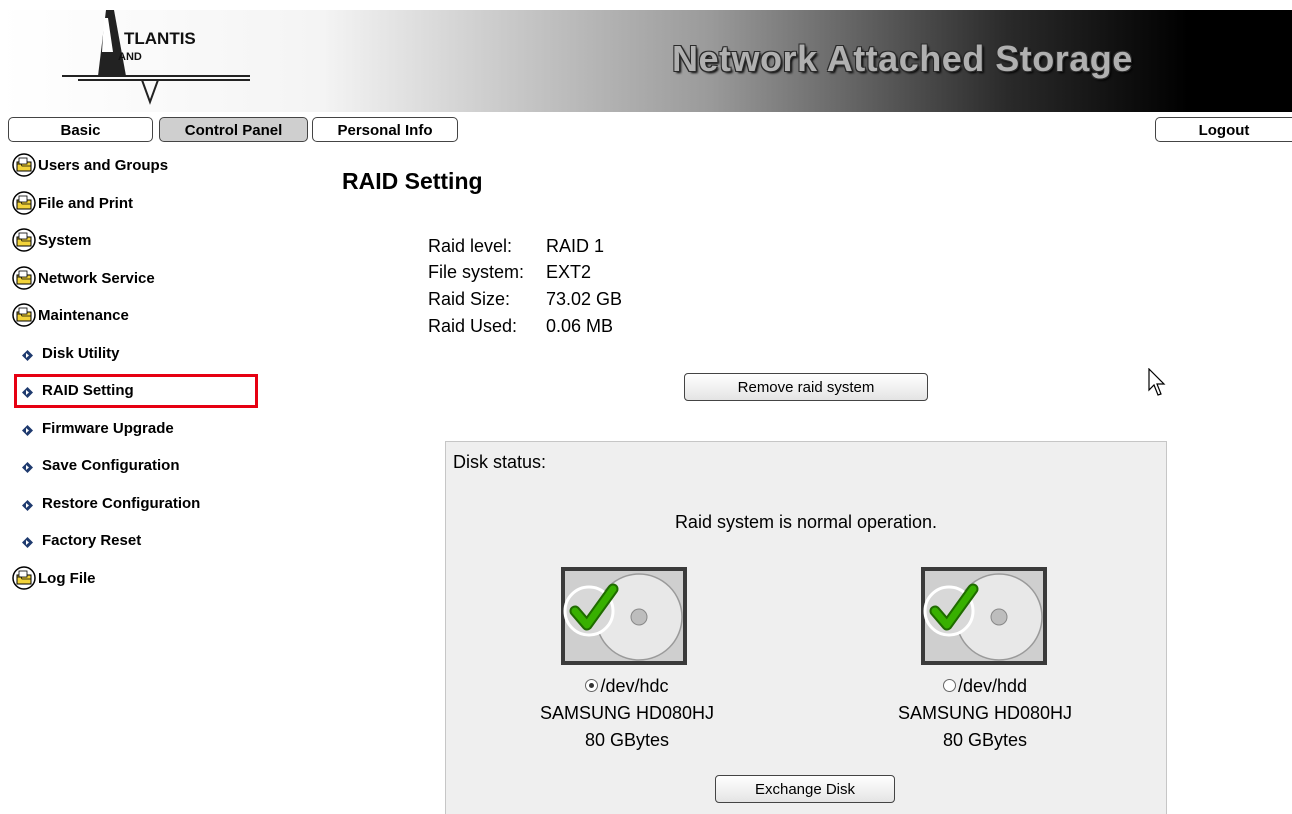  I want to click on sidebar-item-disk-utility: Disk Utility, so click(66, 353).